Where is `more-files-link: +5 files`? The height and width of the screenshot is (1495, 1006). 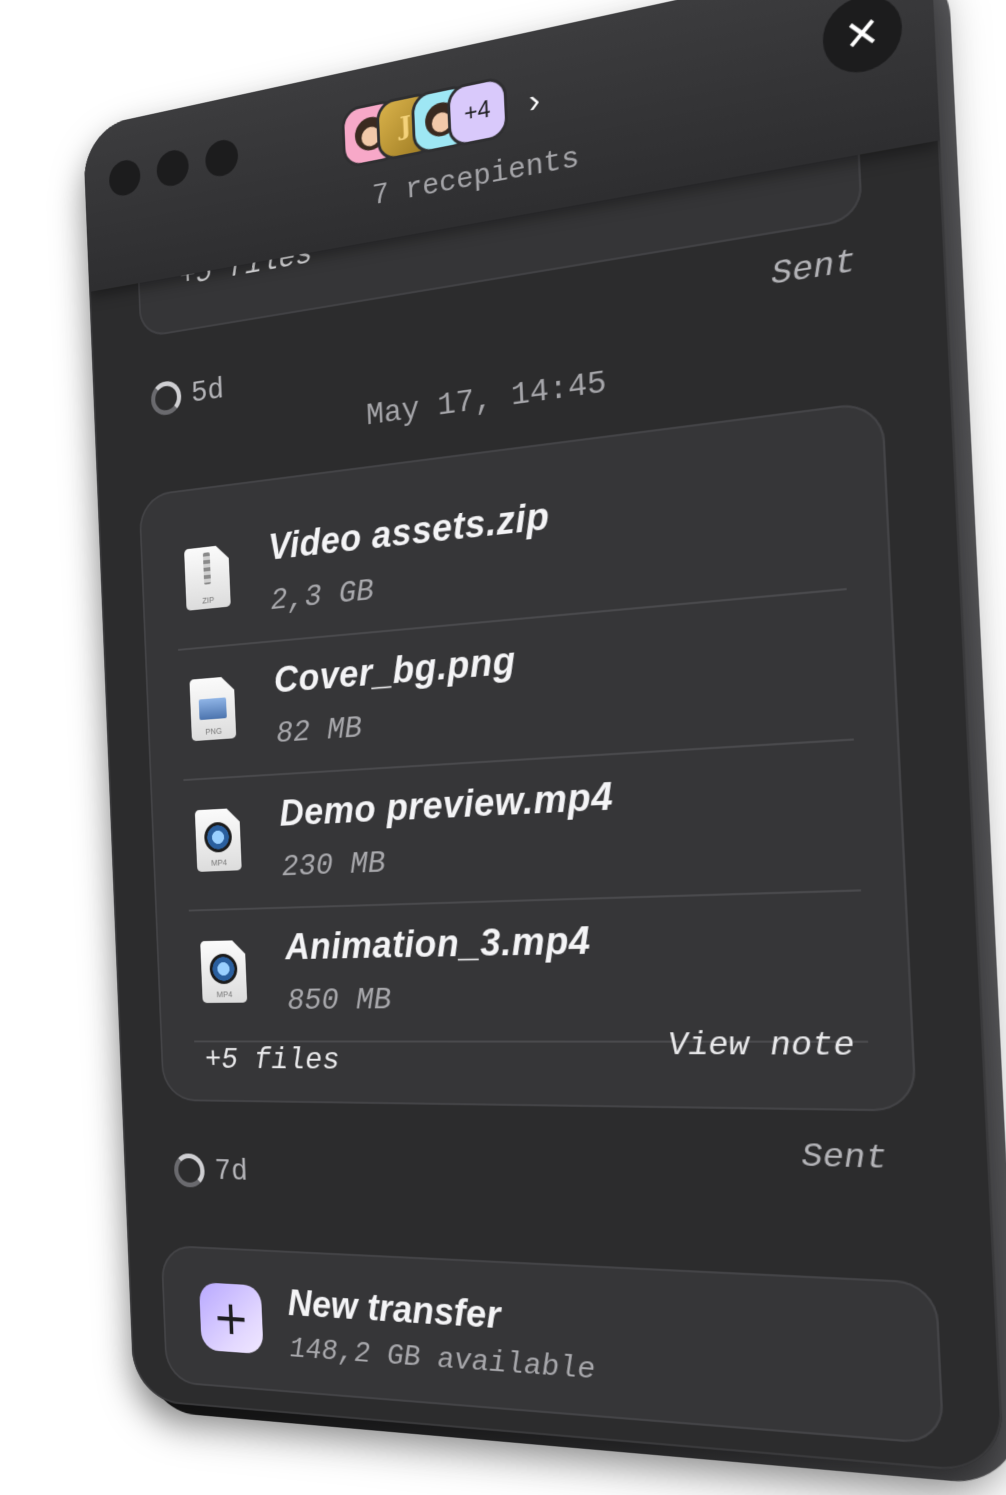
more-files-link: +5 files is located at coordinates (272, 1060).